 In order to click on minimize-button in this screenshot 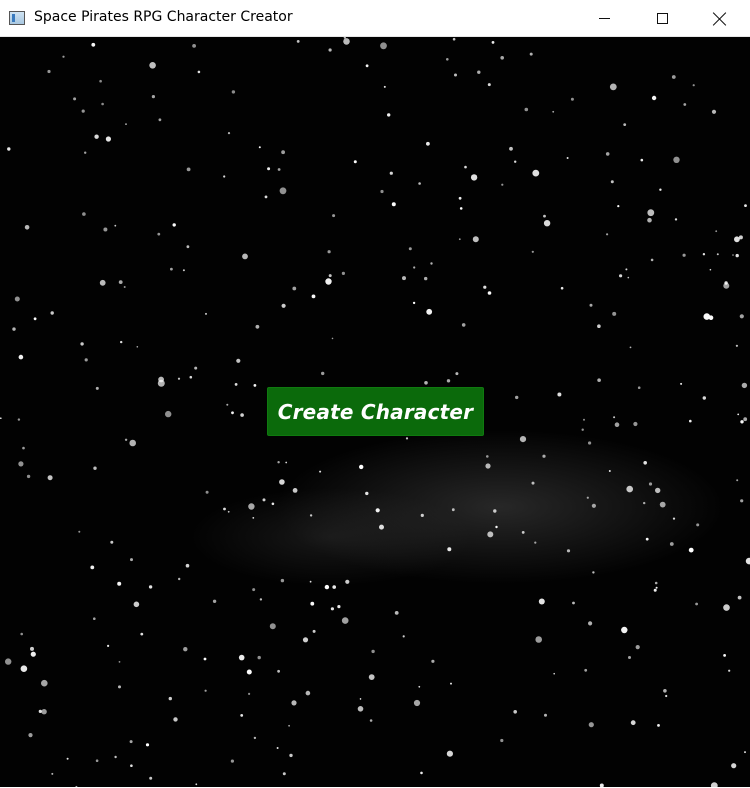, I will do `click(604, 18)`.